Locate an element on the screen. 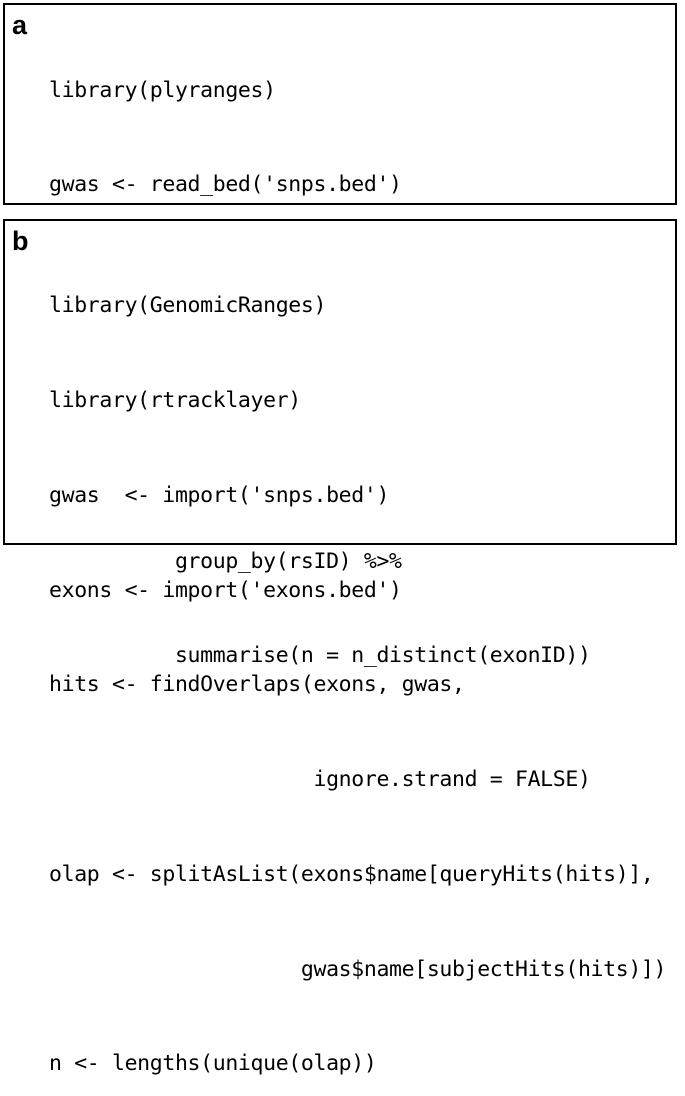 The width and height of the screenshot is (685, 1096). code-line: gwas <- import('snps.bed') is located at coordinates (219, 495).